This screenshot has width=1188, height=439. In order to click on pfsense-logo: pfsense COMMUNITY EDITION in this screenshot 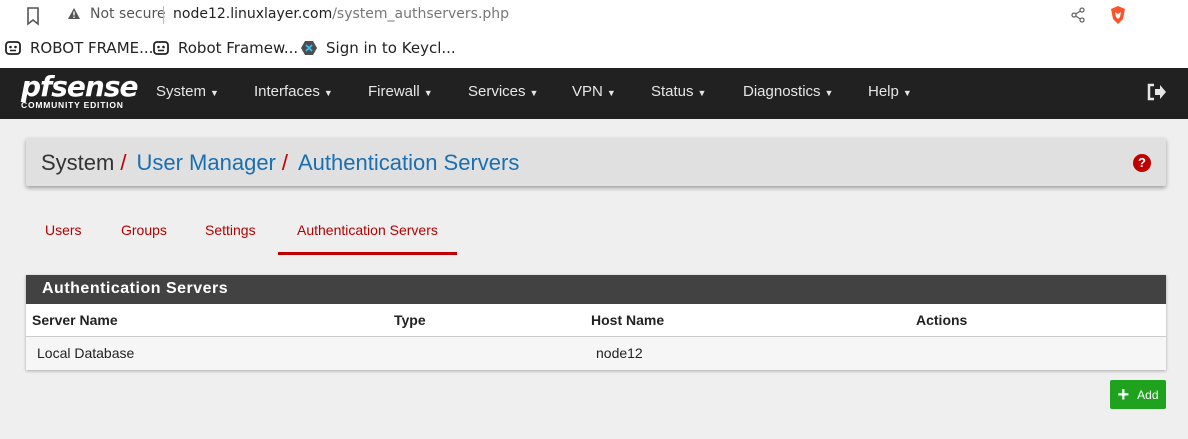, I will do `click(79, 90)`.